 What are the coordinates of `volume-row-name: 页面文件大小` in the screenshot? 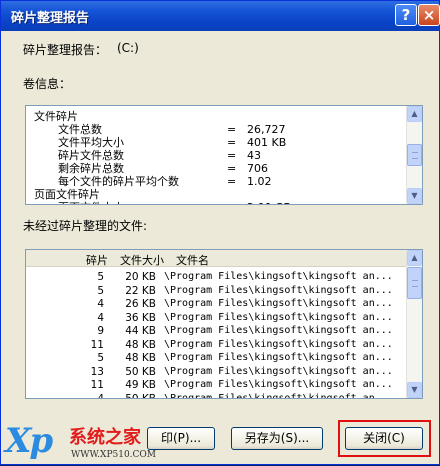 It's located at (79, 202).